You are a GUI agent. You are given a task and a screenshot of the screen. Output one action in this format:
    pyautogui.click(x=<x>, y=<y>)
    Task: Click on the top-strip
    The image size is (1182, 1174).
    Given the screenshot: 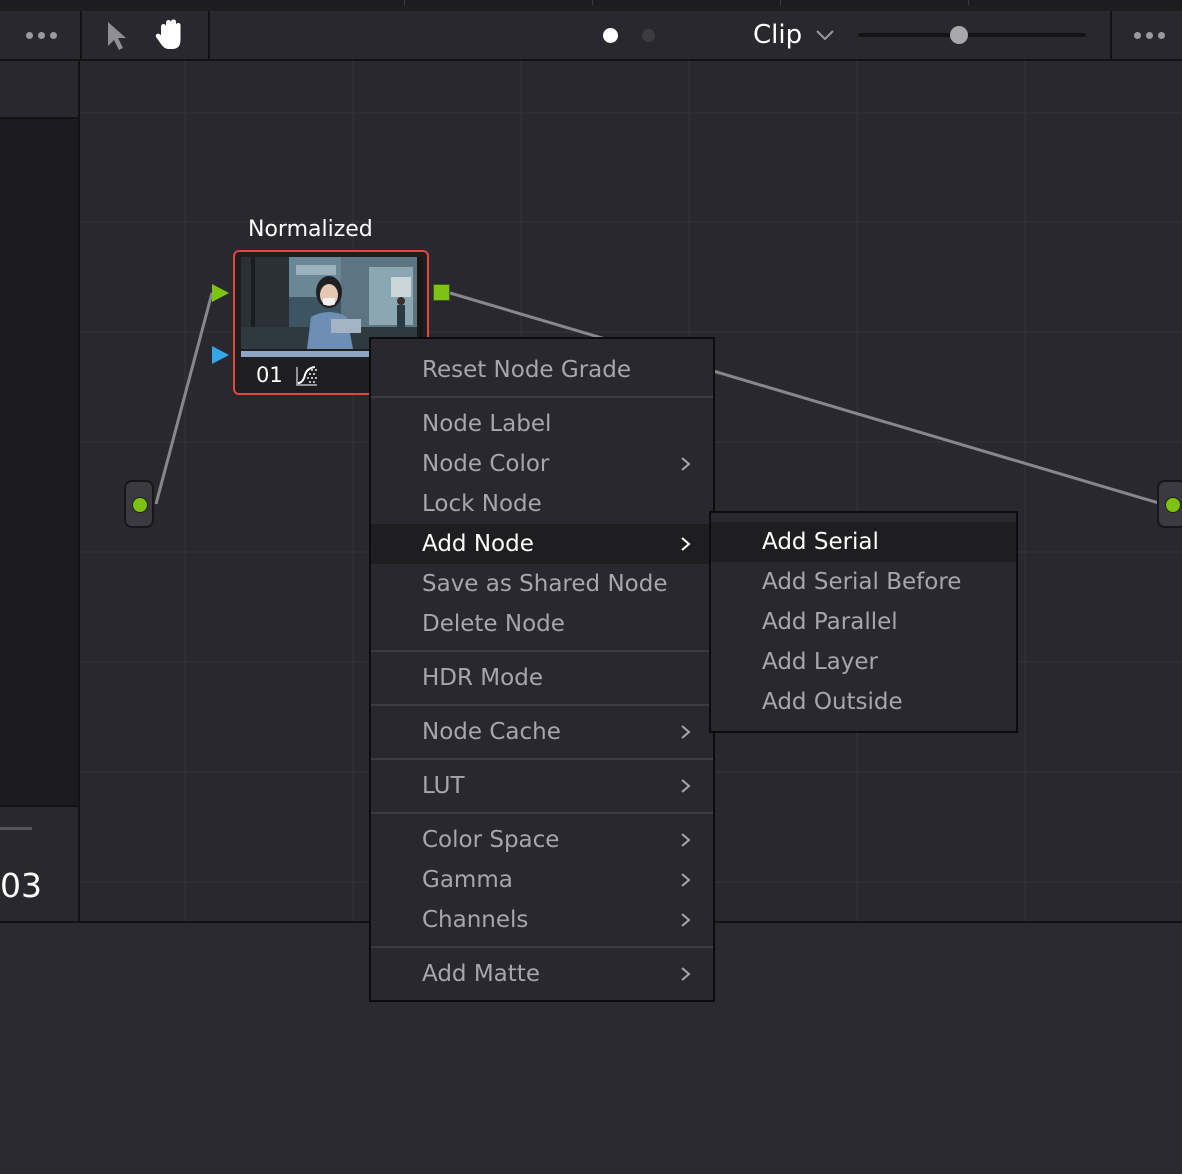 What is the action you would take?
    pyautogui.click(x=591, y=5)
    